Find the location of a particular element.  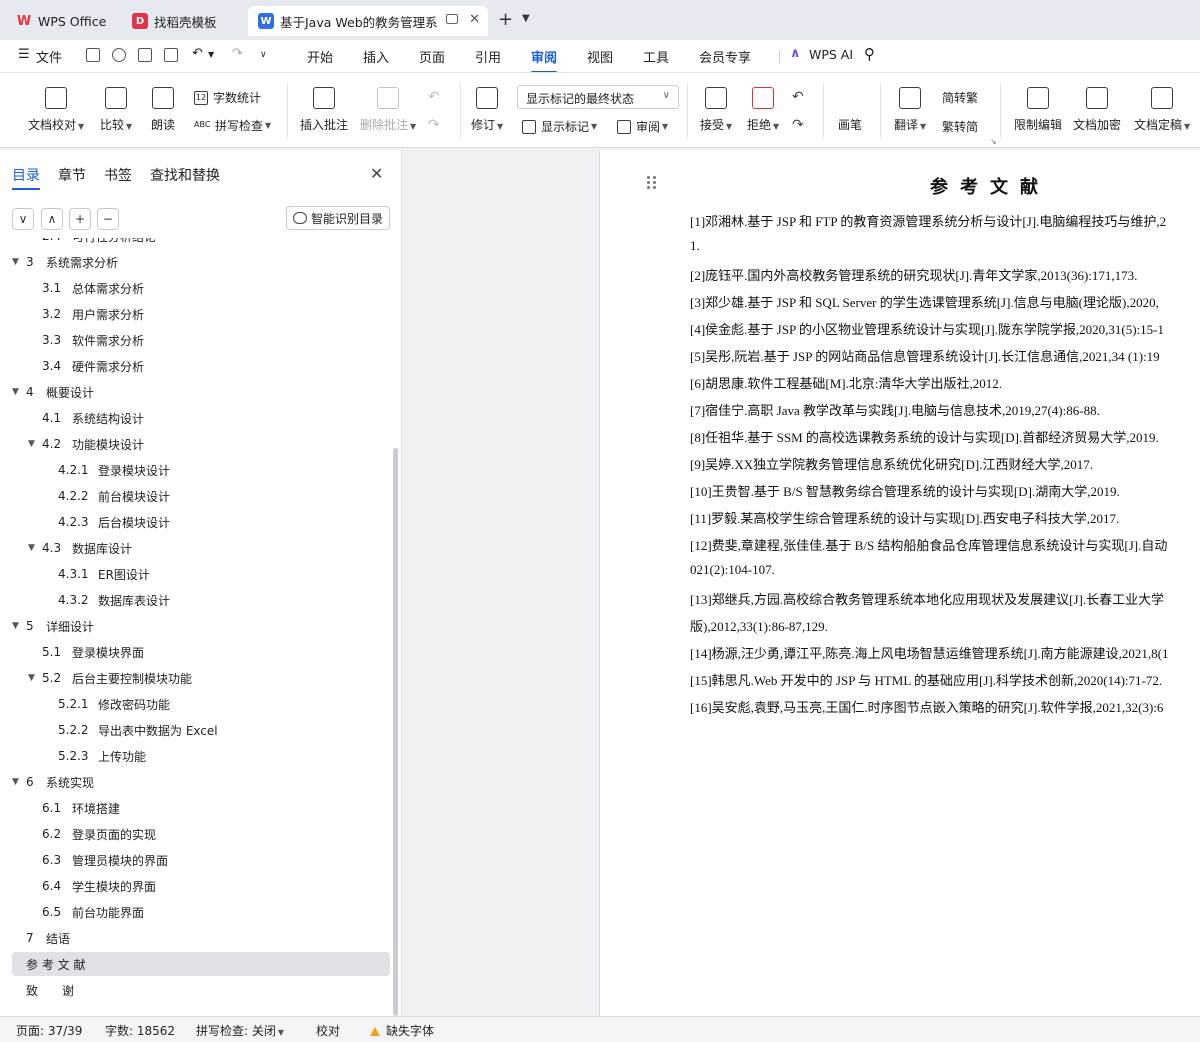

expand-group-icon: ↘ is located at coordinates (993, 141).